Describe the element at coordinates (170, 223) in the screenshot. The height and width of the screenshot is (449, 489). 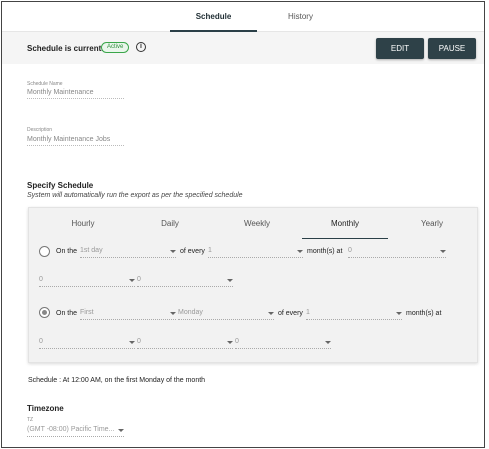
I see `tab-daily: Daily` at that location.